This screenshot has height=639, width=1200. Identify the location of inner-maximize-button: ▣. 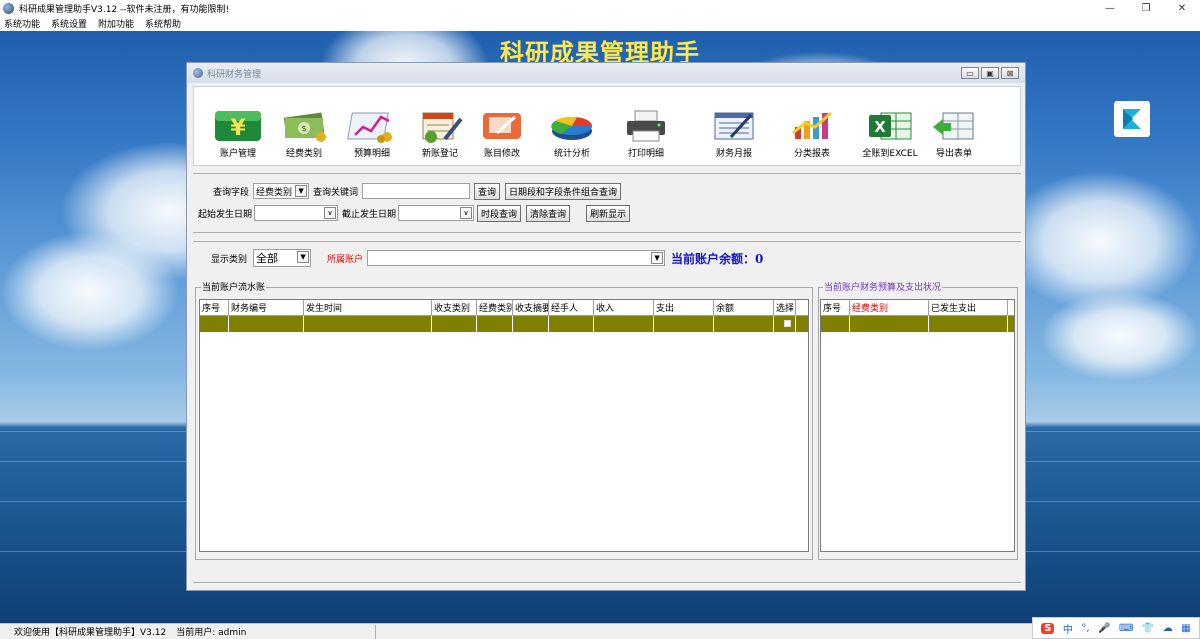
(990, 73).